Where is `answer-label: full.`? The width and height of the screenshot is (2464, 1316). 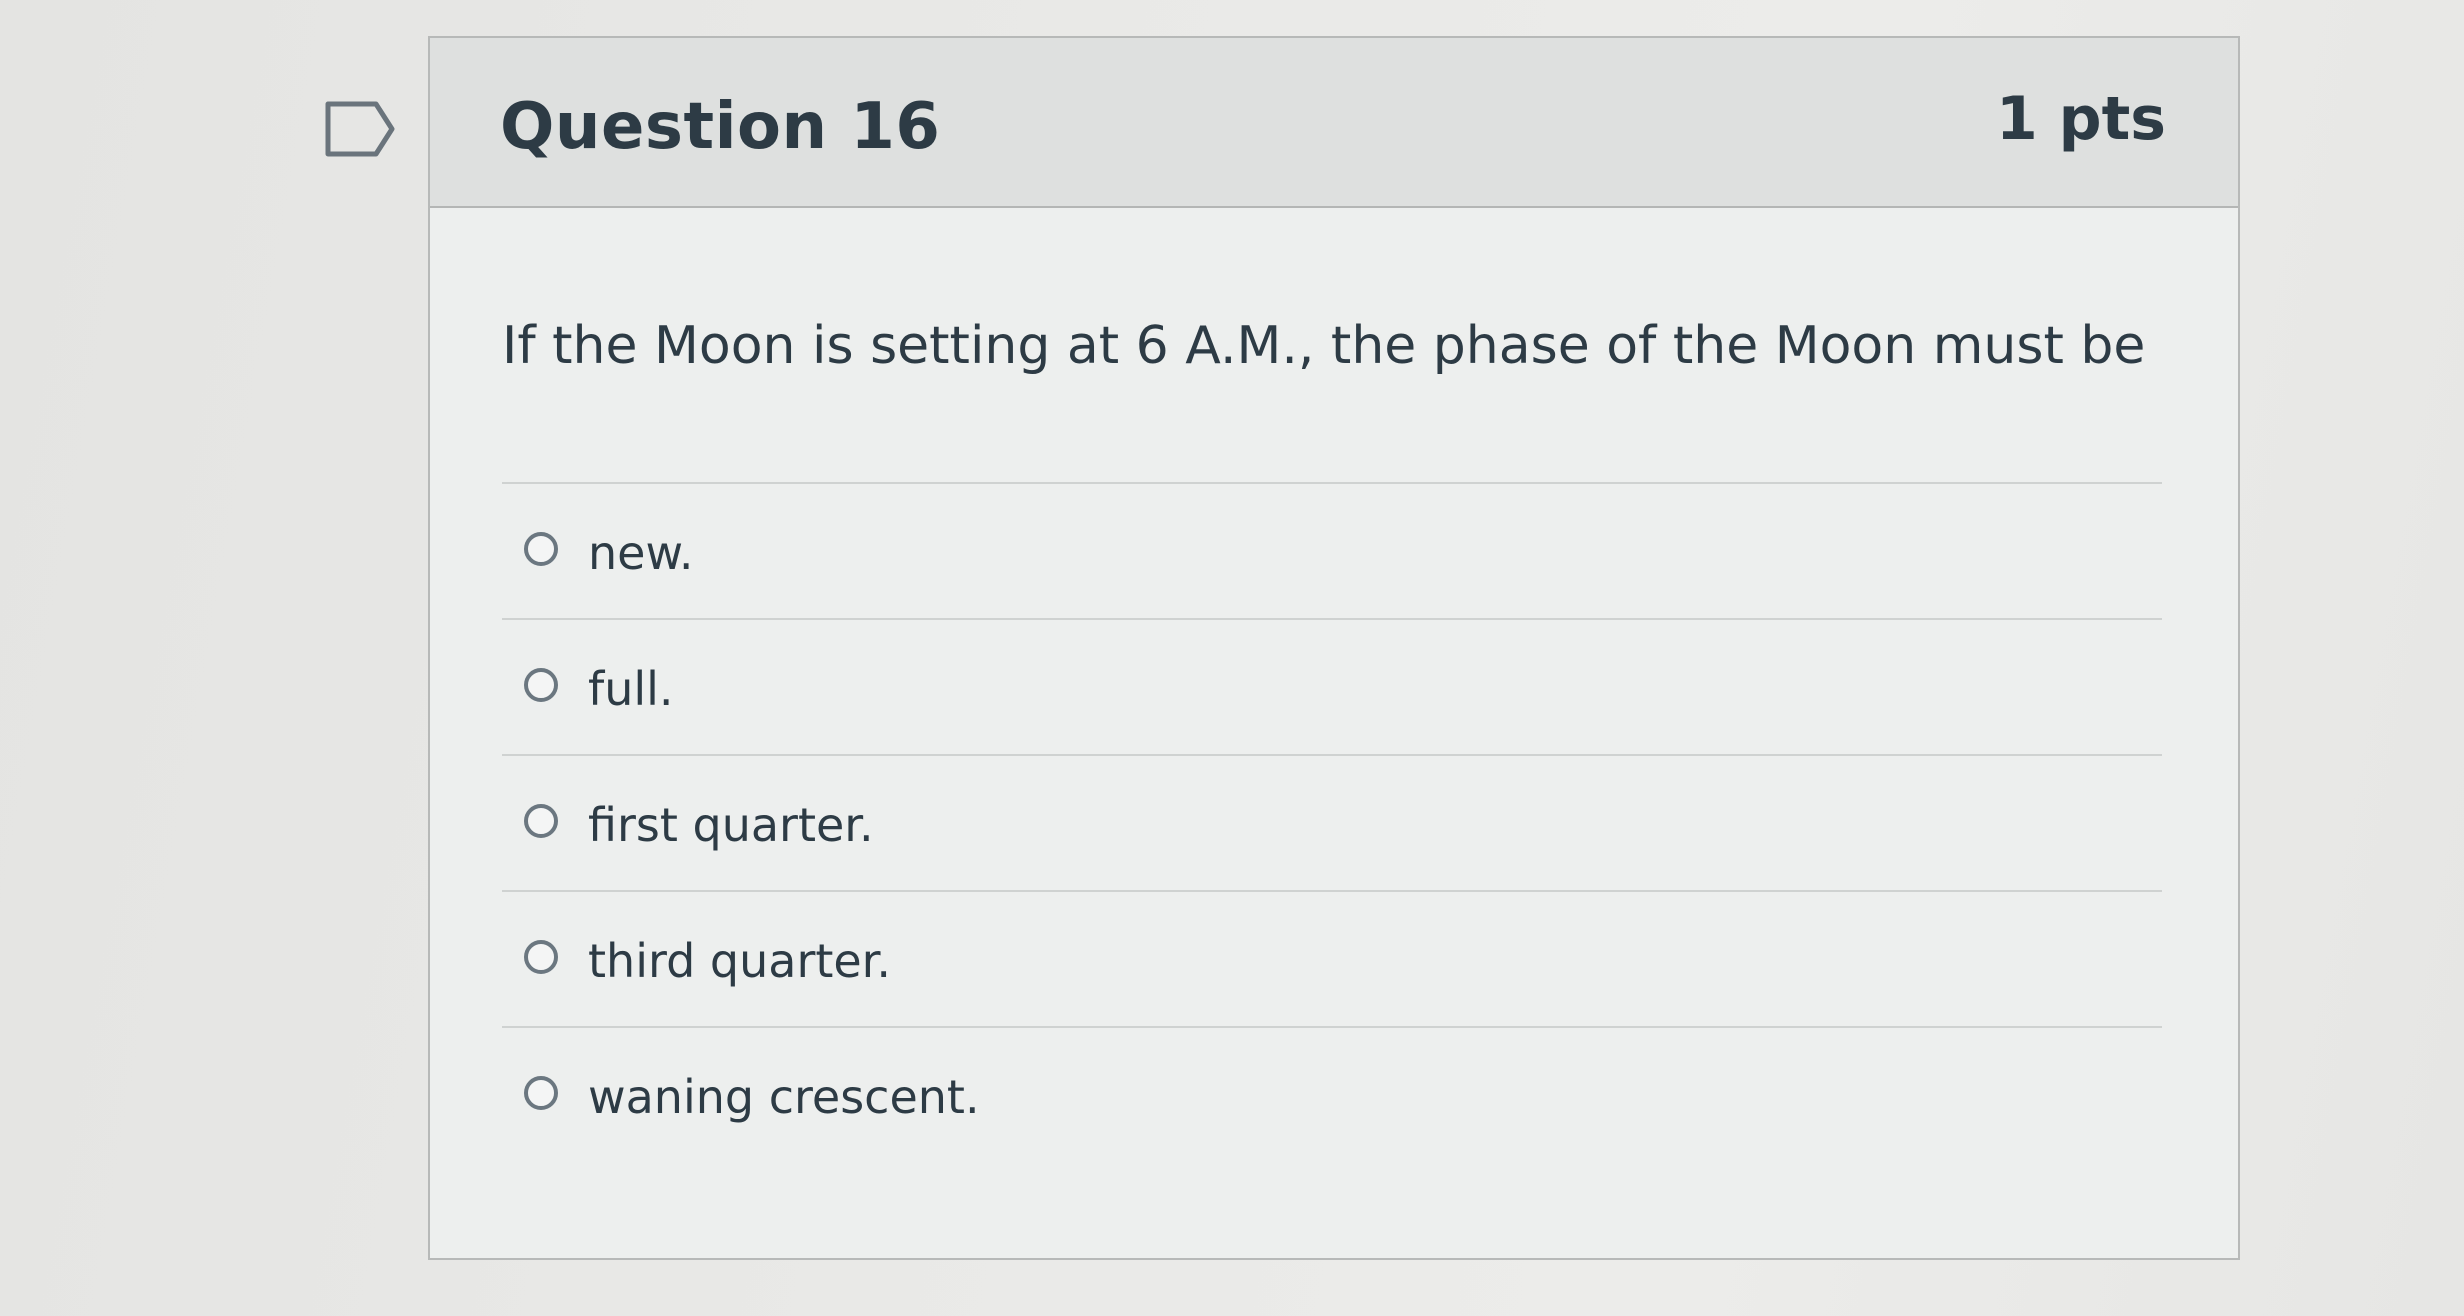 answer-label: full. is located at coordinates (631, 689).